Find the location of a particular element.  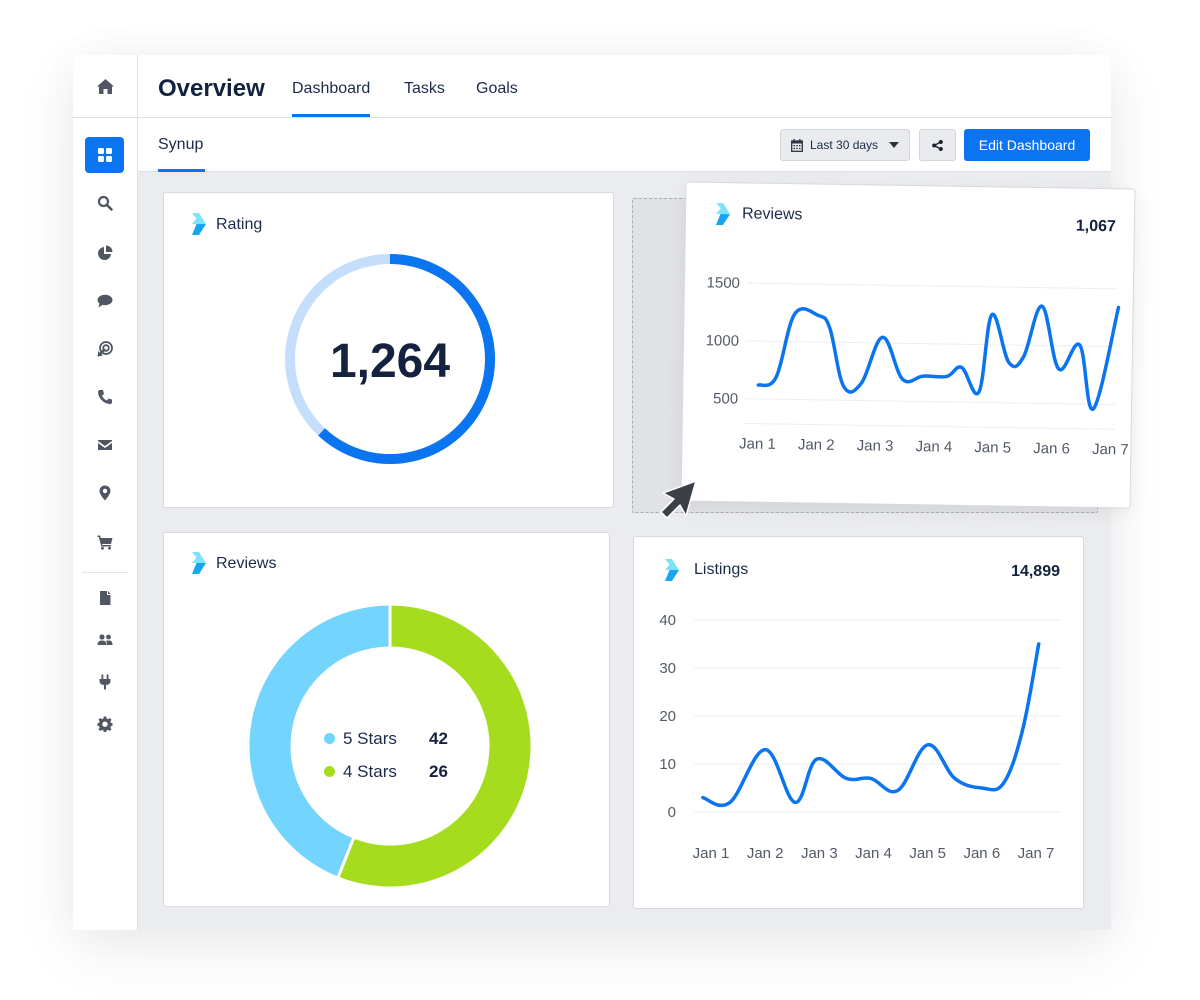

y-tick-label: 1000 is located at coordinates (723, 341).